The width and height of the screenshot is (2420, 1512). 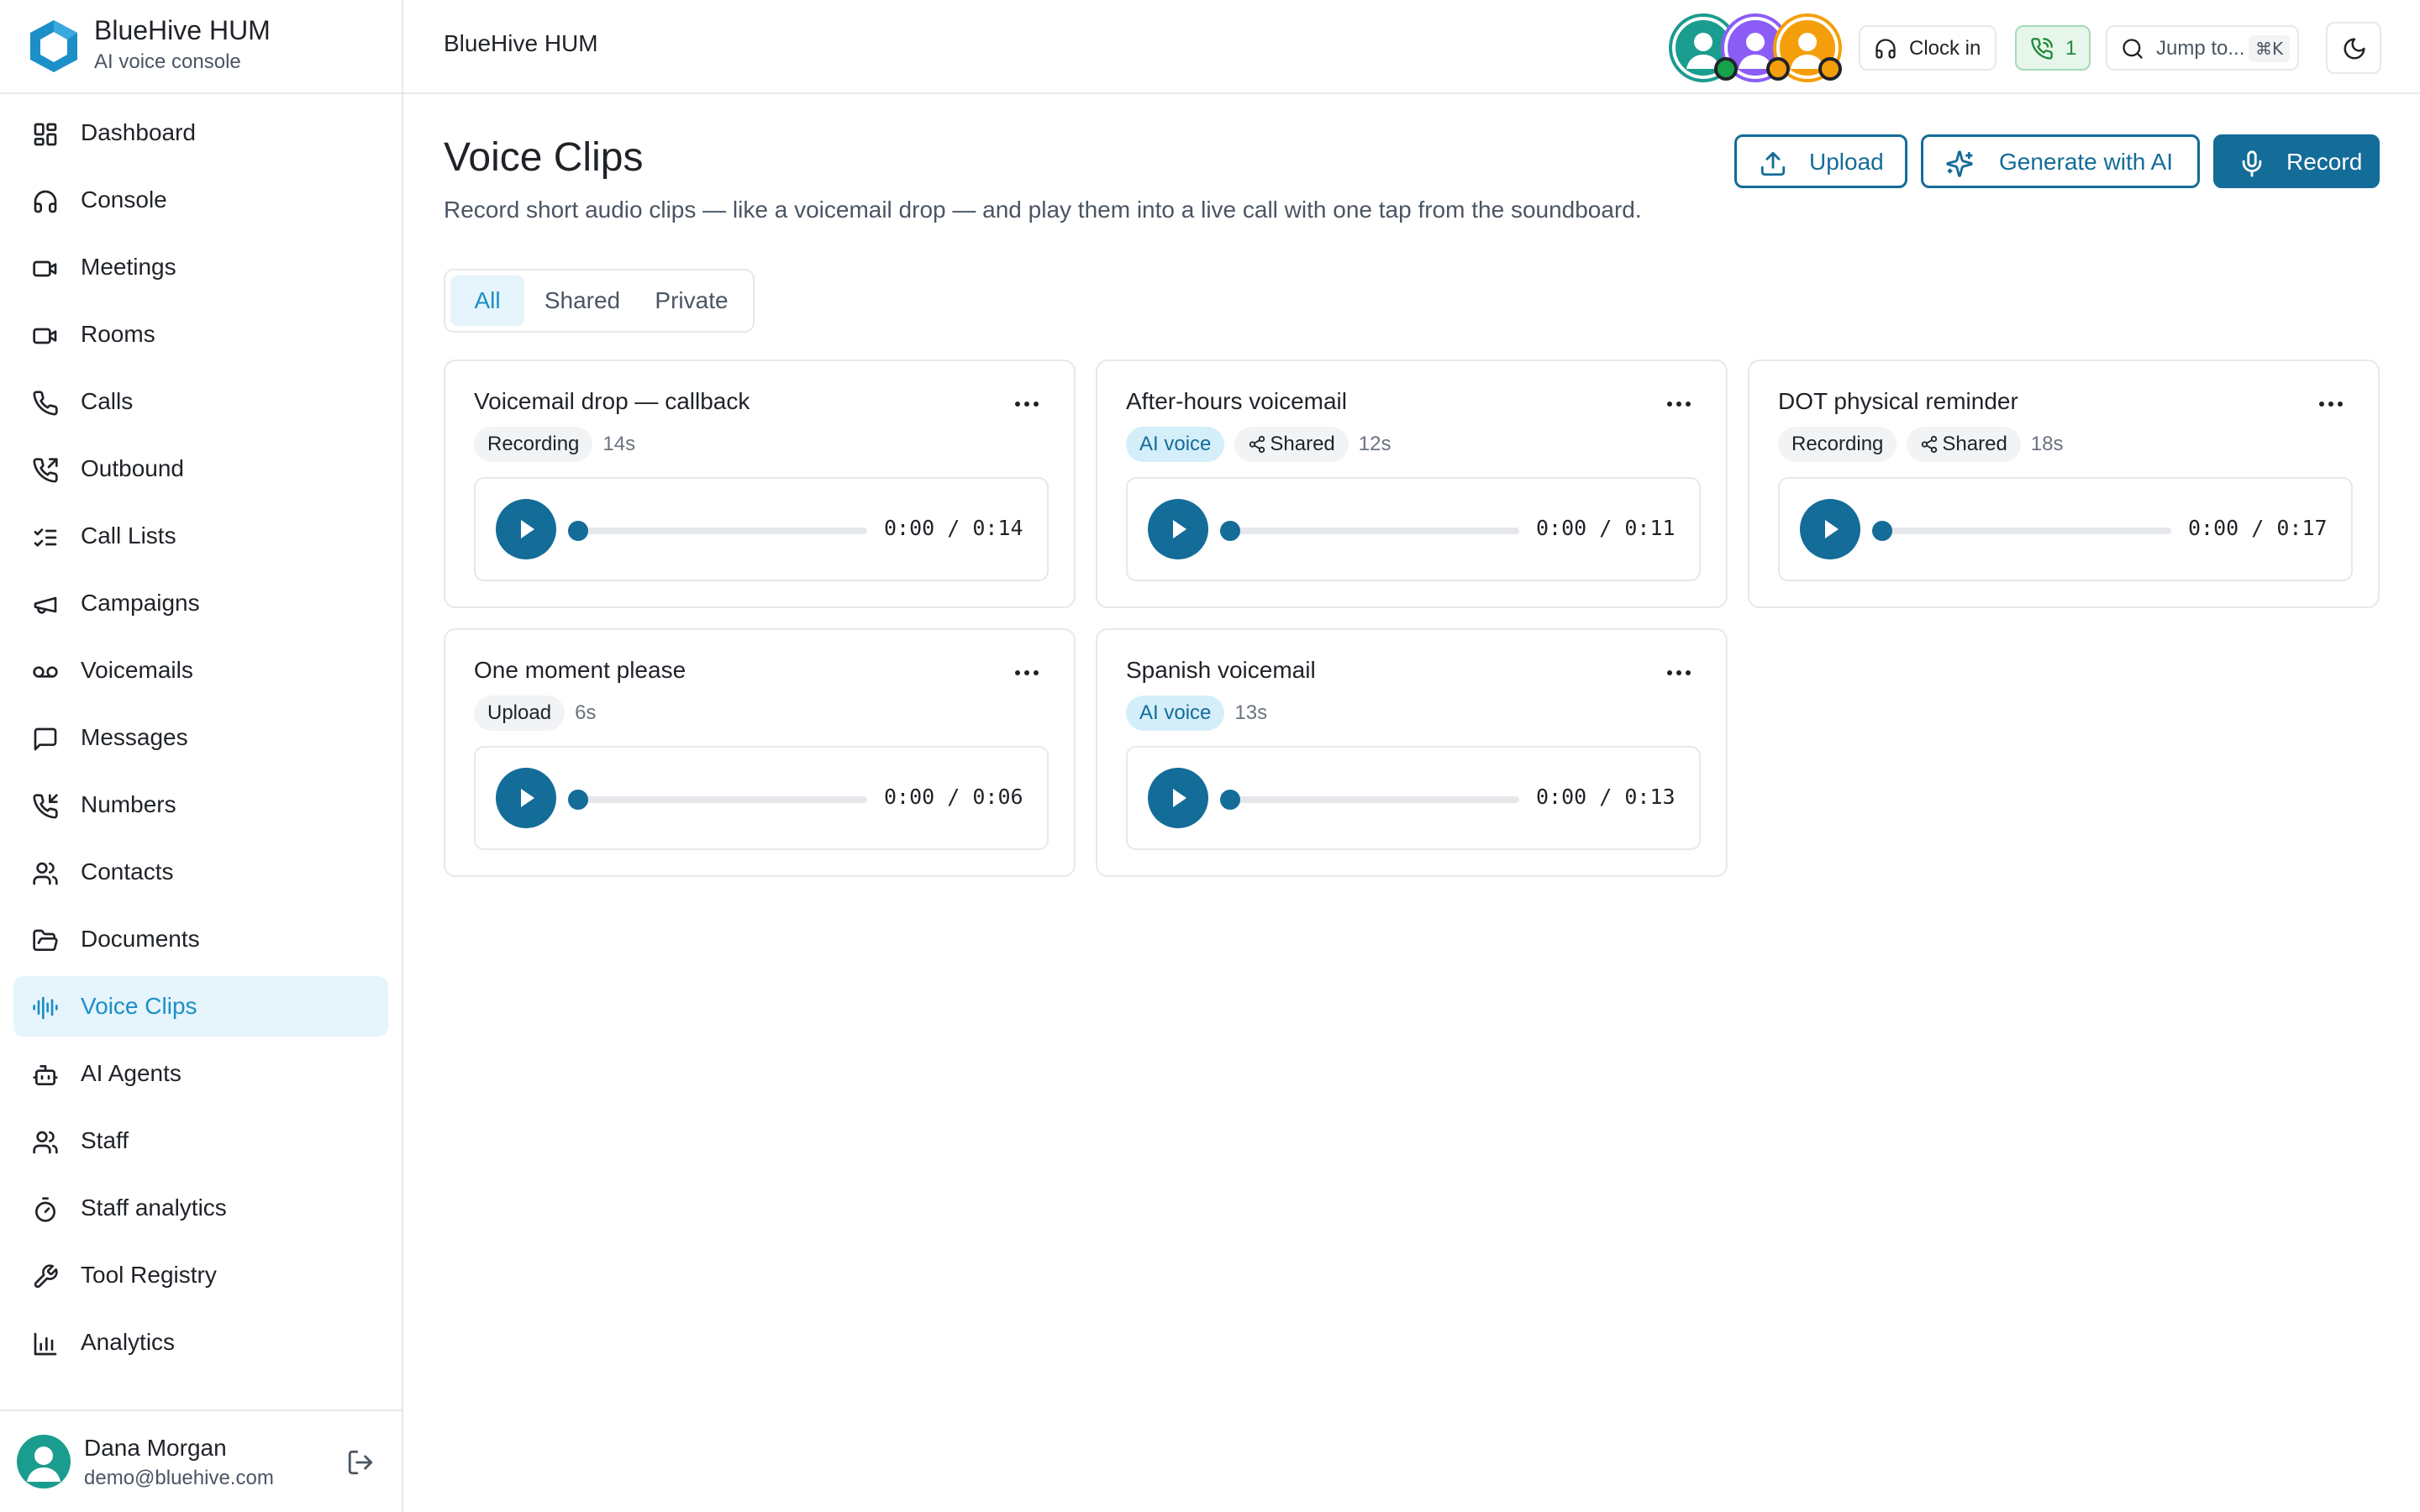 What do you see at coordinates (1975, 444) in the screenshot?
I see `shared-label: Shared` at bounding box center [1975, 444].